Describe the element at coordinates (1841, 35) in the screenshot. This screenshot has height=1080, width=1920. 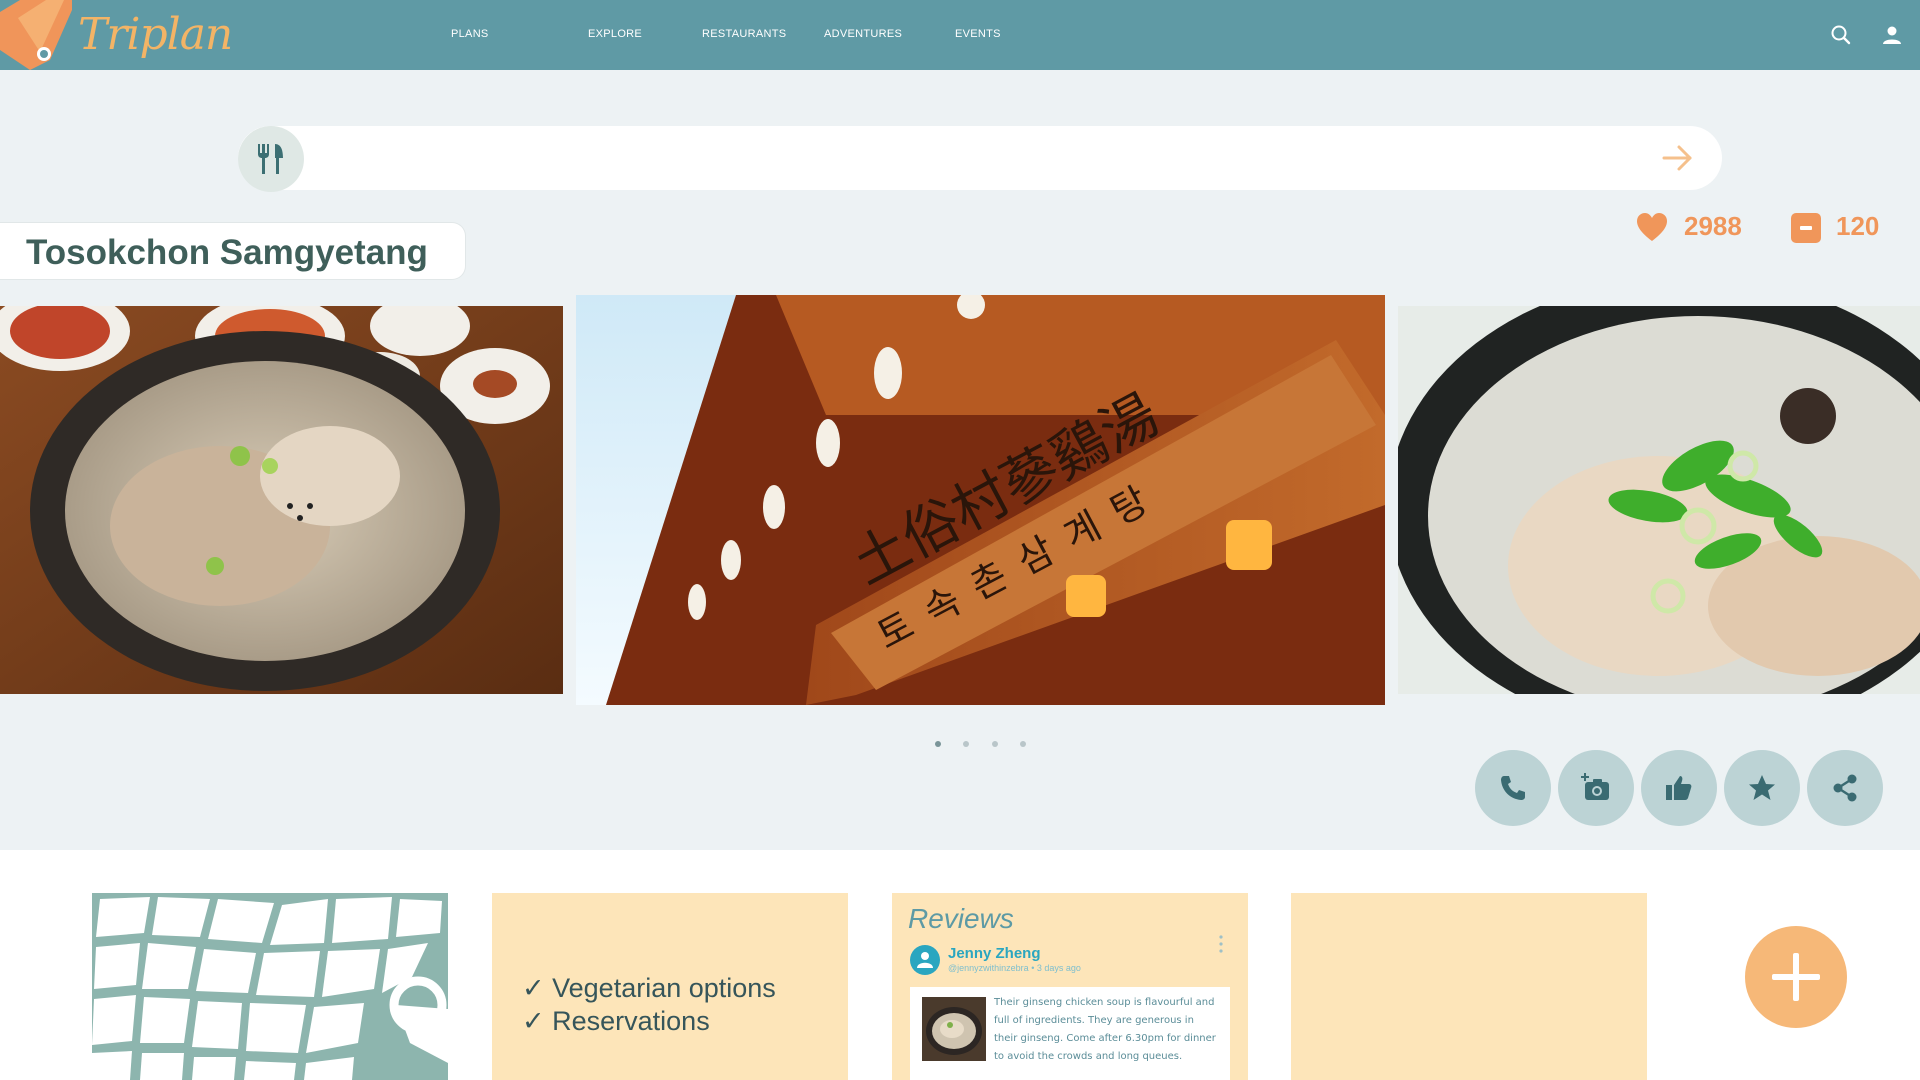
I see `search-icon` at that location.